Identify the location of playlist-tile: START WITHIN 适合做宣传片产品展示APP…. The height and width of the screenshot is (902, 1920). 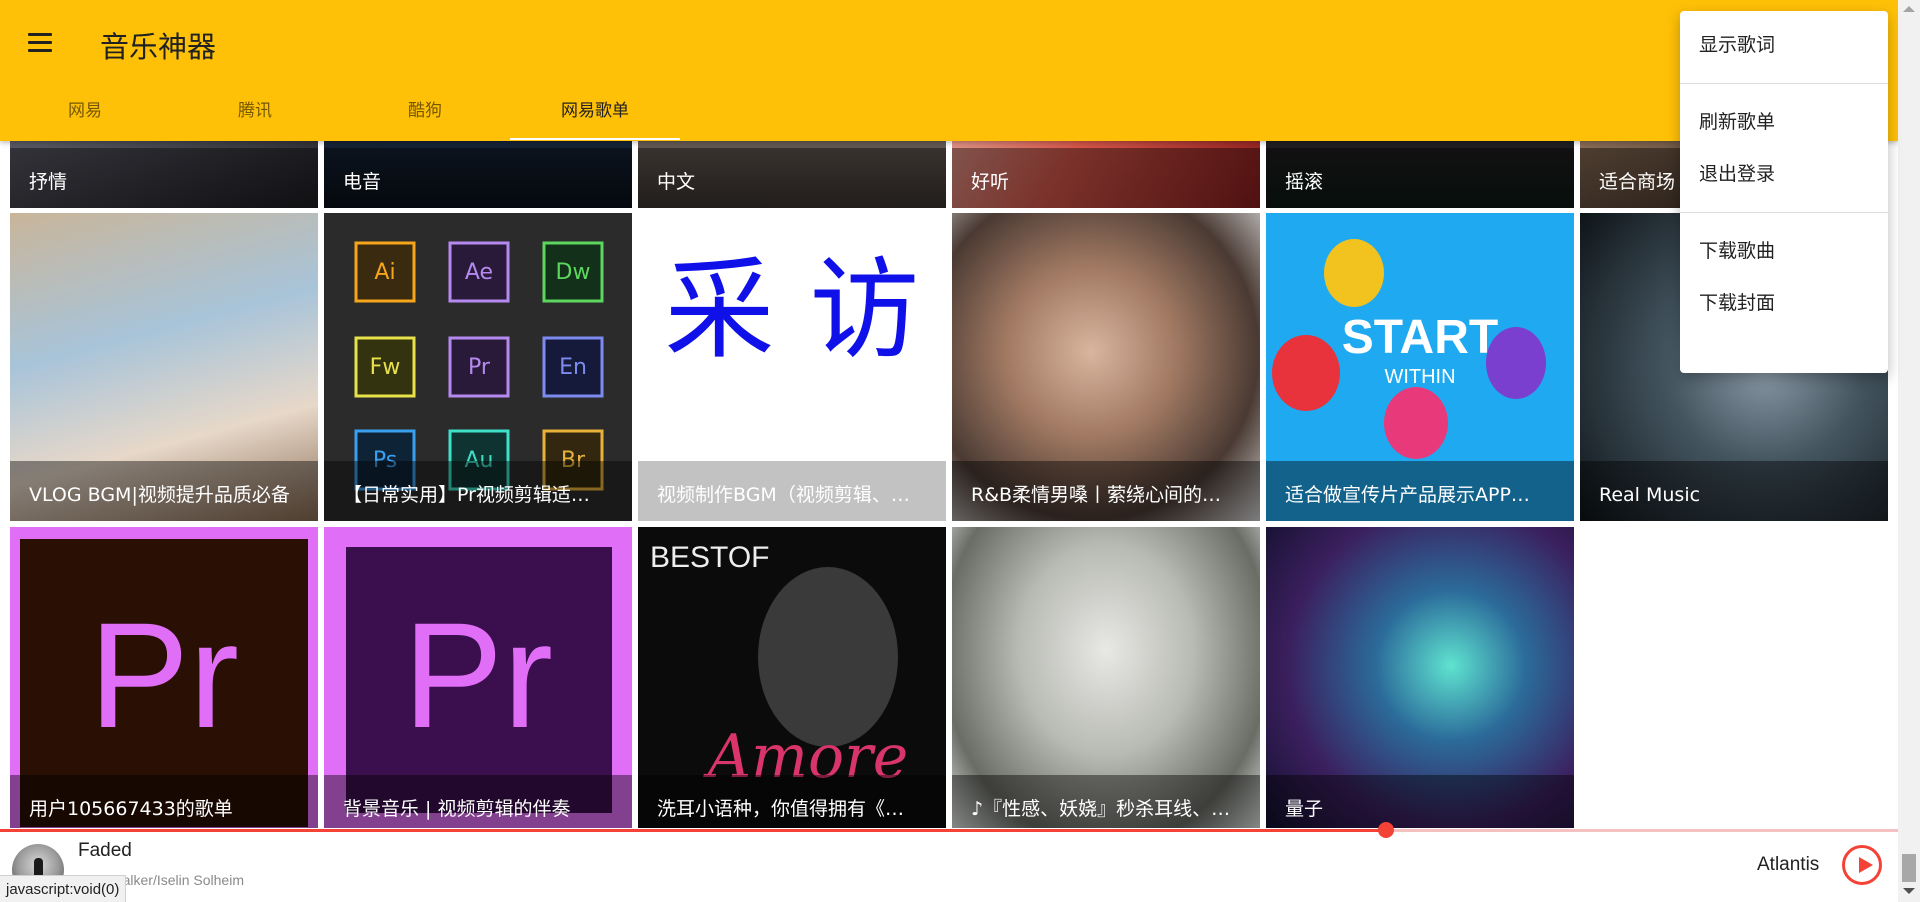
(1420, 367).